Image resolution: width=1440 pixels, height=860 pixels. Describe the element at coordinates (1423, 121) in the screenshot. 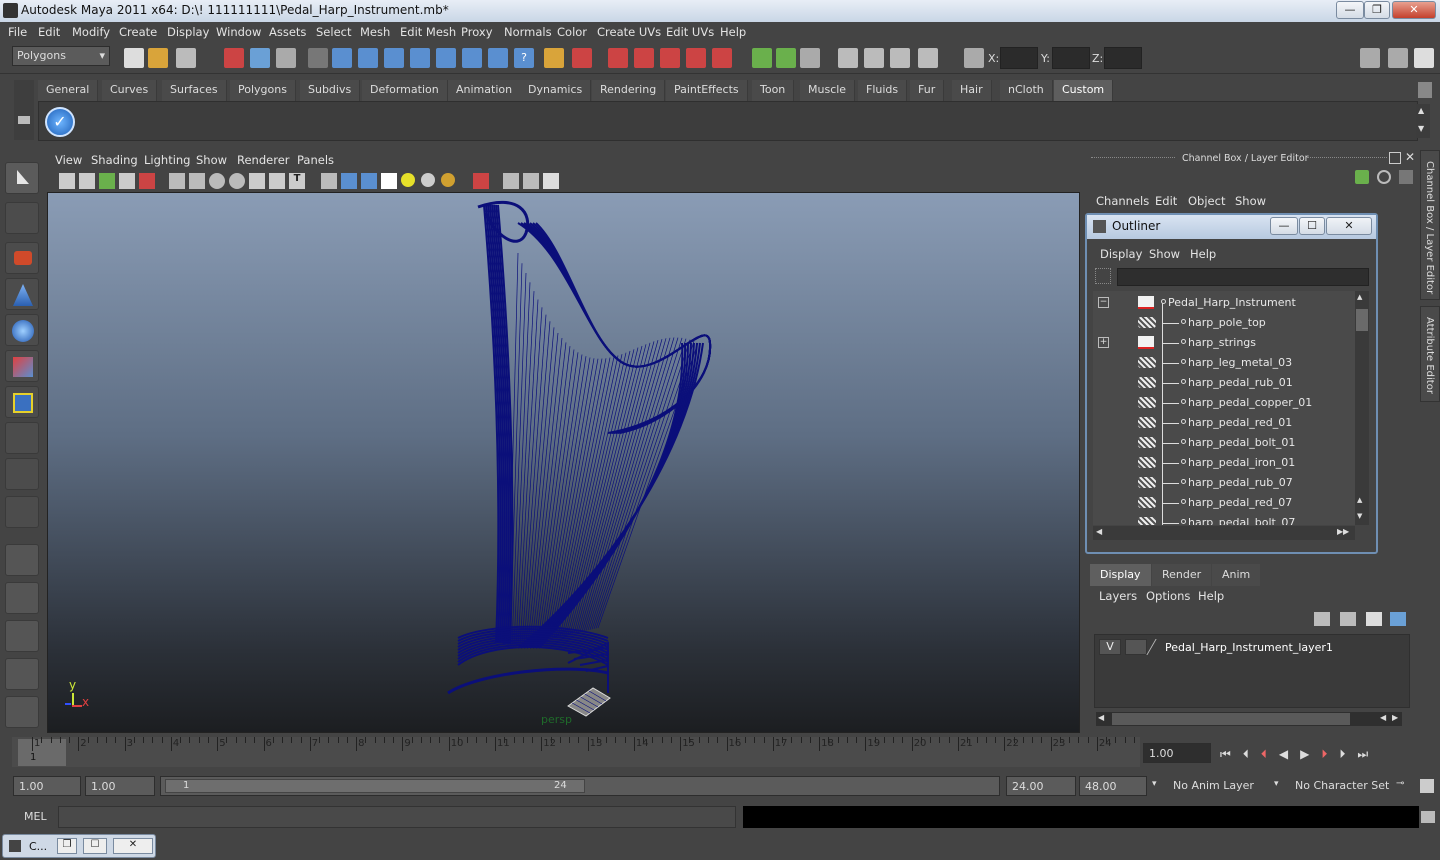

I see `shelf-scroll: ▲ ▼` at that location.